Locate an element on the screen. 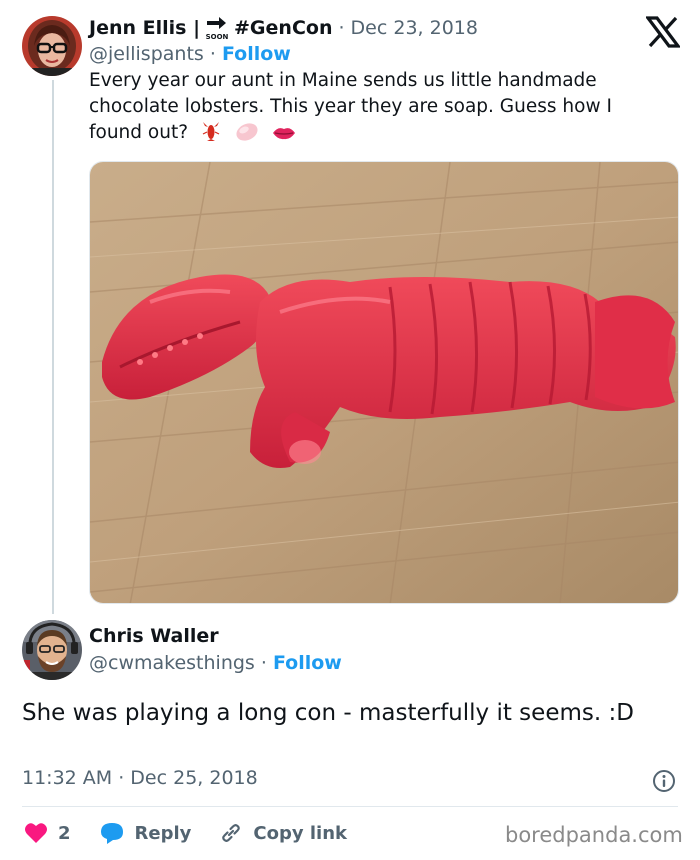 The image size is (700, 860). author-handle: @jellispants is located at coordinates (146, 54).